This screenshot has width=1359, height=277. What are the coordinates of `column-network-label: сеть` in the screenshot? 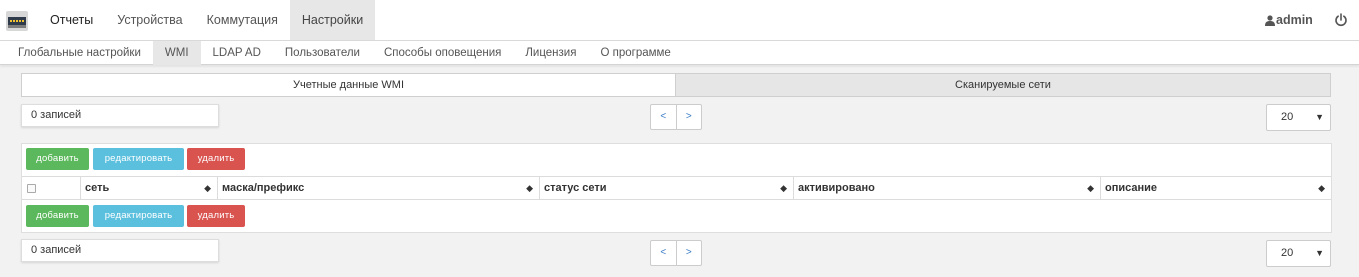 It's located at (97, 188).